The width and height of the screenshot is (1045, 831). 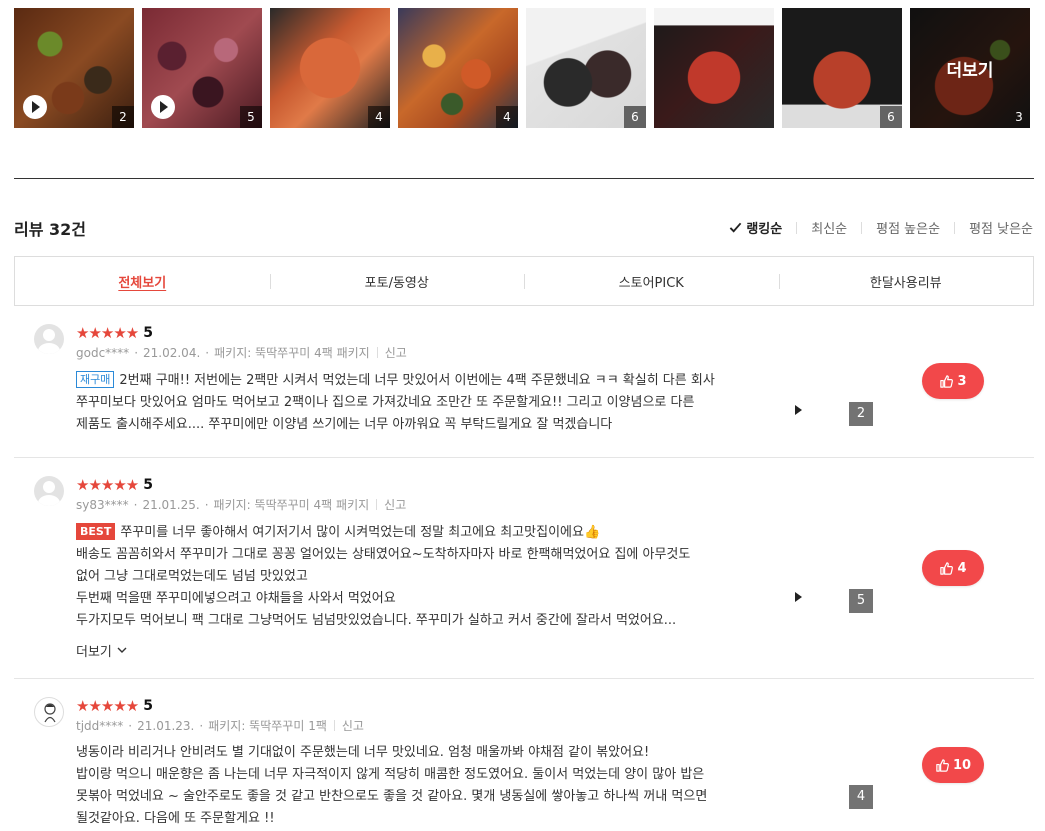 What do you see at coordinates (1001, 227) in the screenshot?
I see `sort-rating-low: 평점 낮은순` at bounding box center [1001, 227].